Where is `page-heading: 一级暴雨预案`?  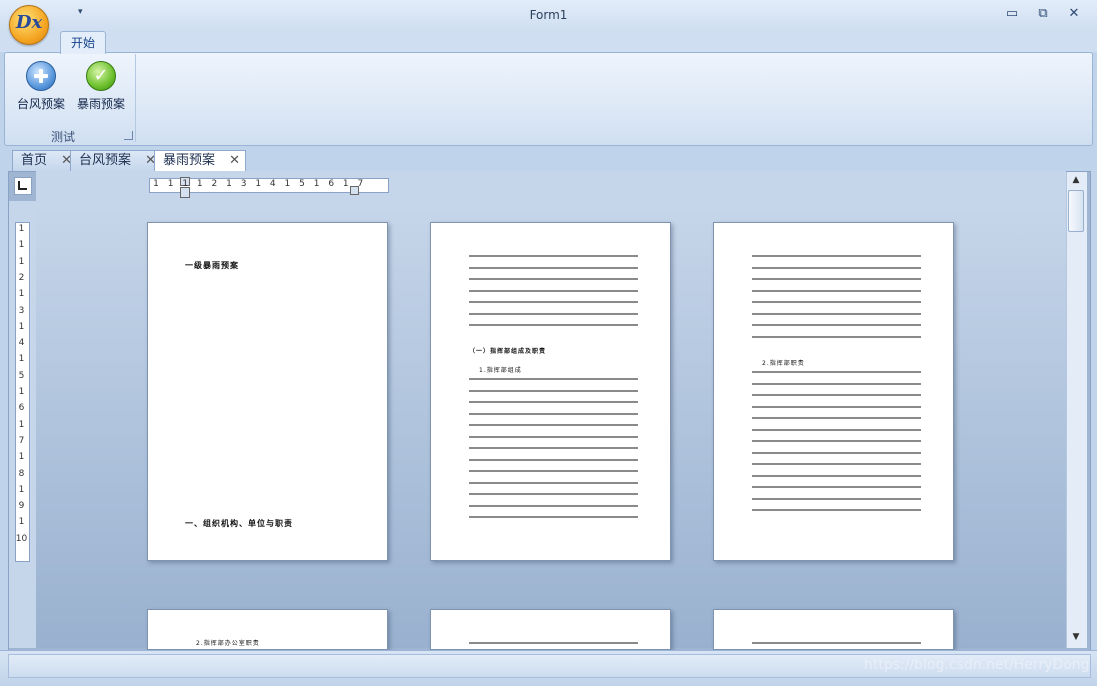 page-heading: 一级暴雨预案 is located at coordinates (212, 265).